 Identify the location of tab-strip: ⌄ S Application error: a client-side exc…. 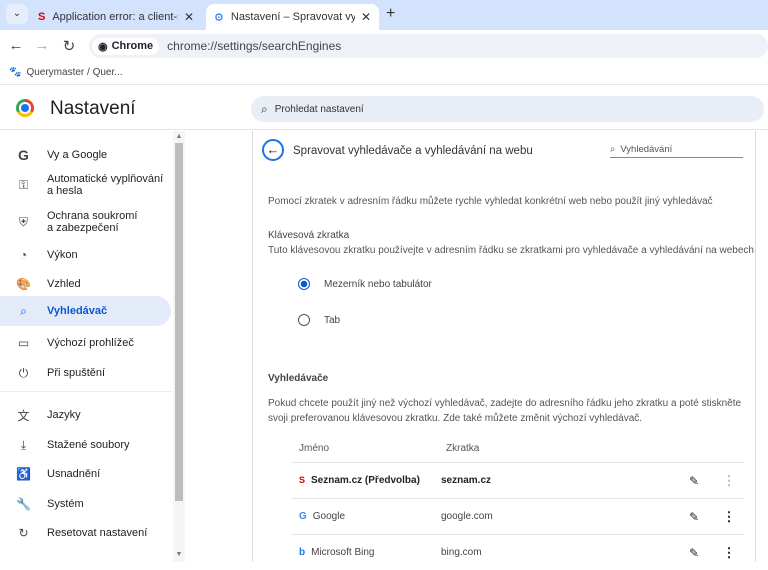
(384, 15).